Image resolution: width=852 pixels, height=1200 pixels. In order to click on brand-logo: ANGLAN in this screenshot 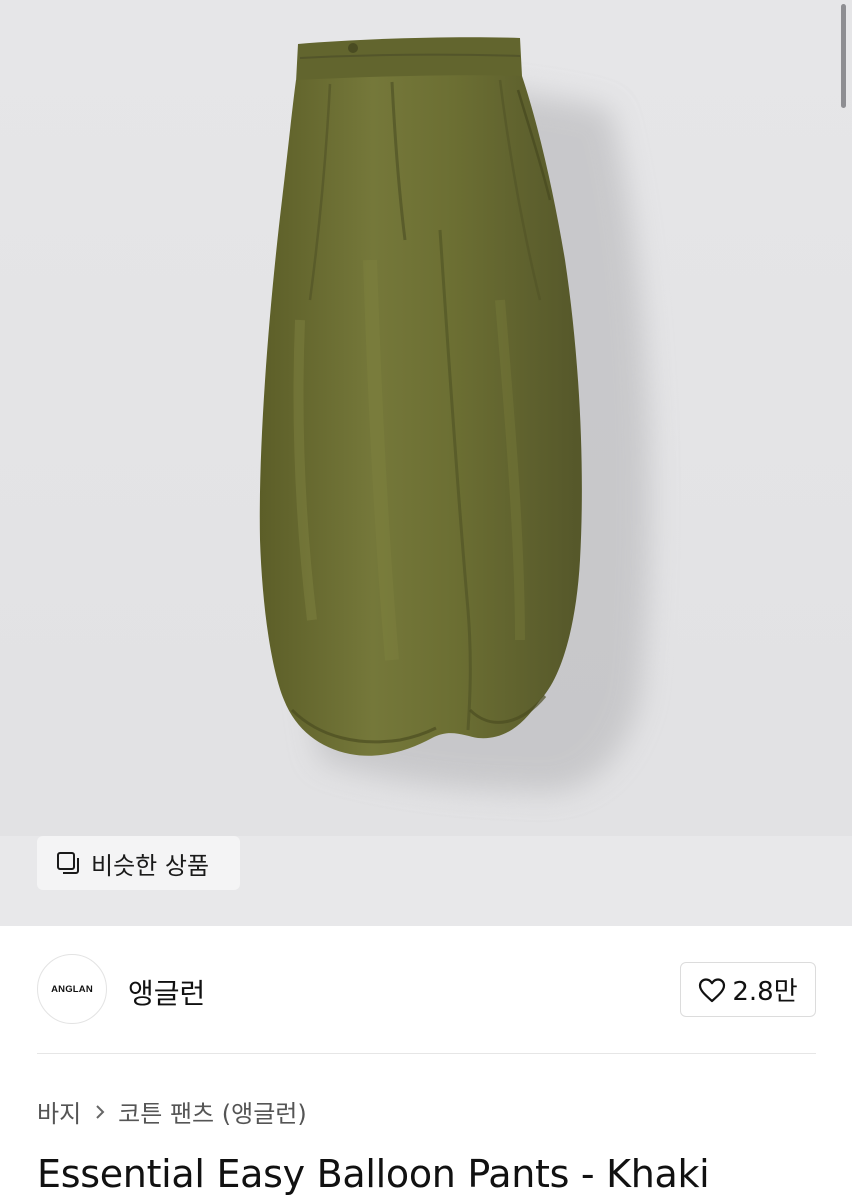, I will do `click(72, 989)`.